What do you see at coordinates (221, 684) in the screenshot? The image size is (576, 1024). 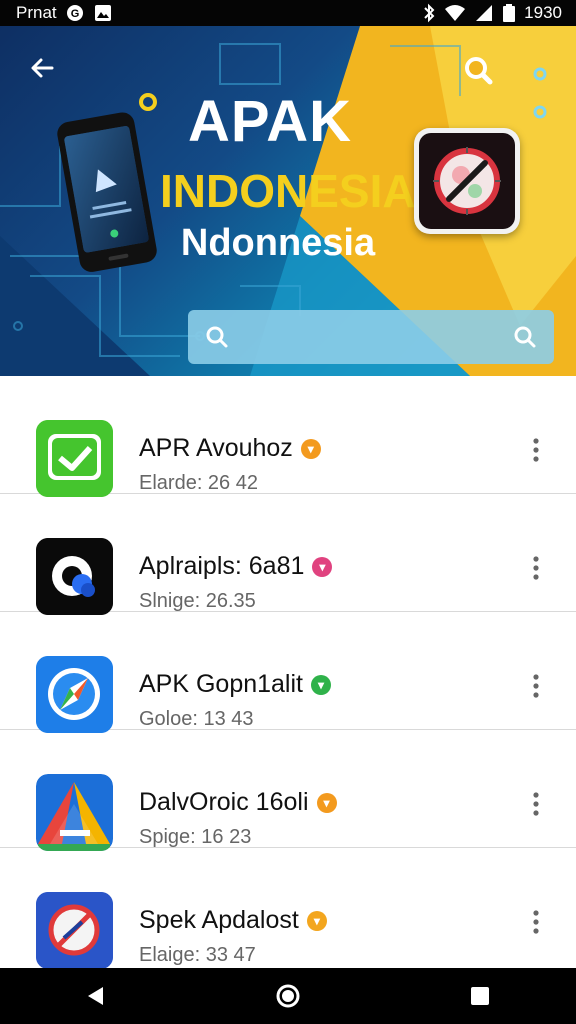 I see `app-name: APK Gopn1alit` at bounding box center [221, 684].